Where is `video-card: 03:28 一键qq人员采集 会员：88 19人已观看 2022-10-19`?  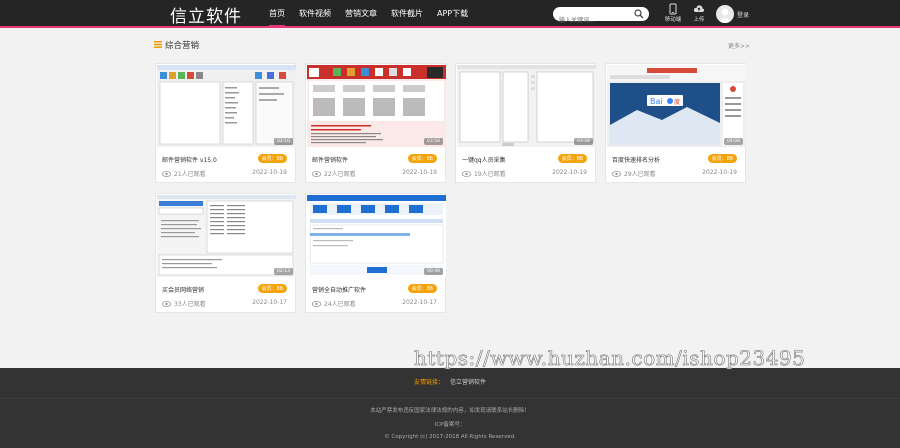 video-card: 03:28 一键qq人员采集 会员：88 19人已观看 2022-10-19 is located at coordinates (525, 123).